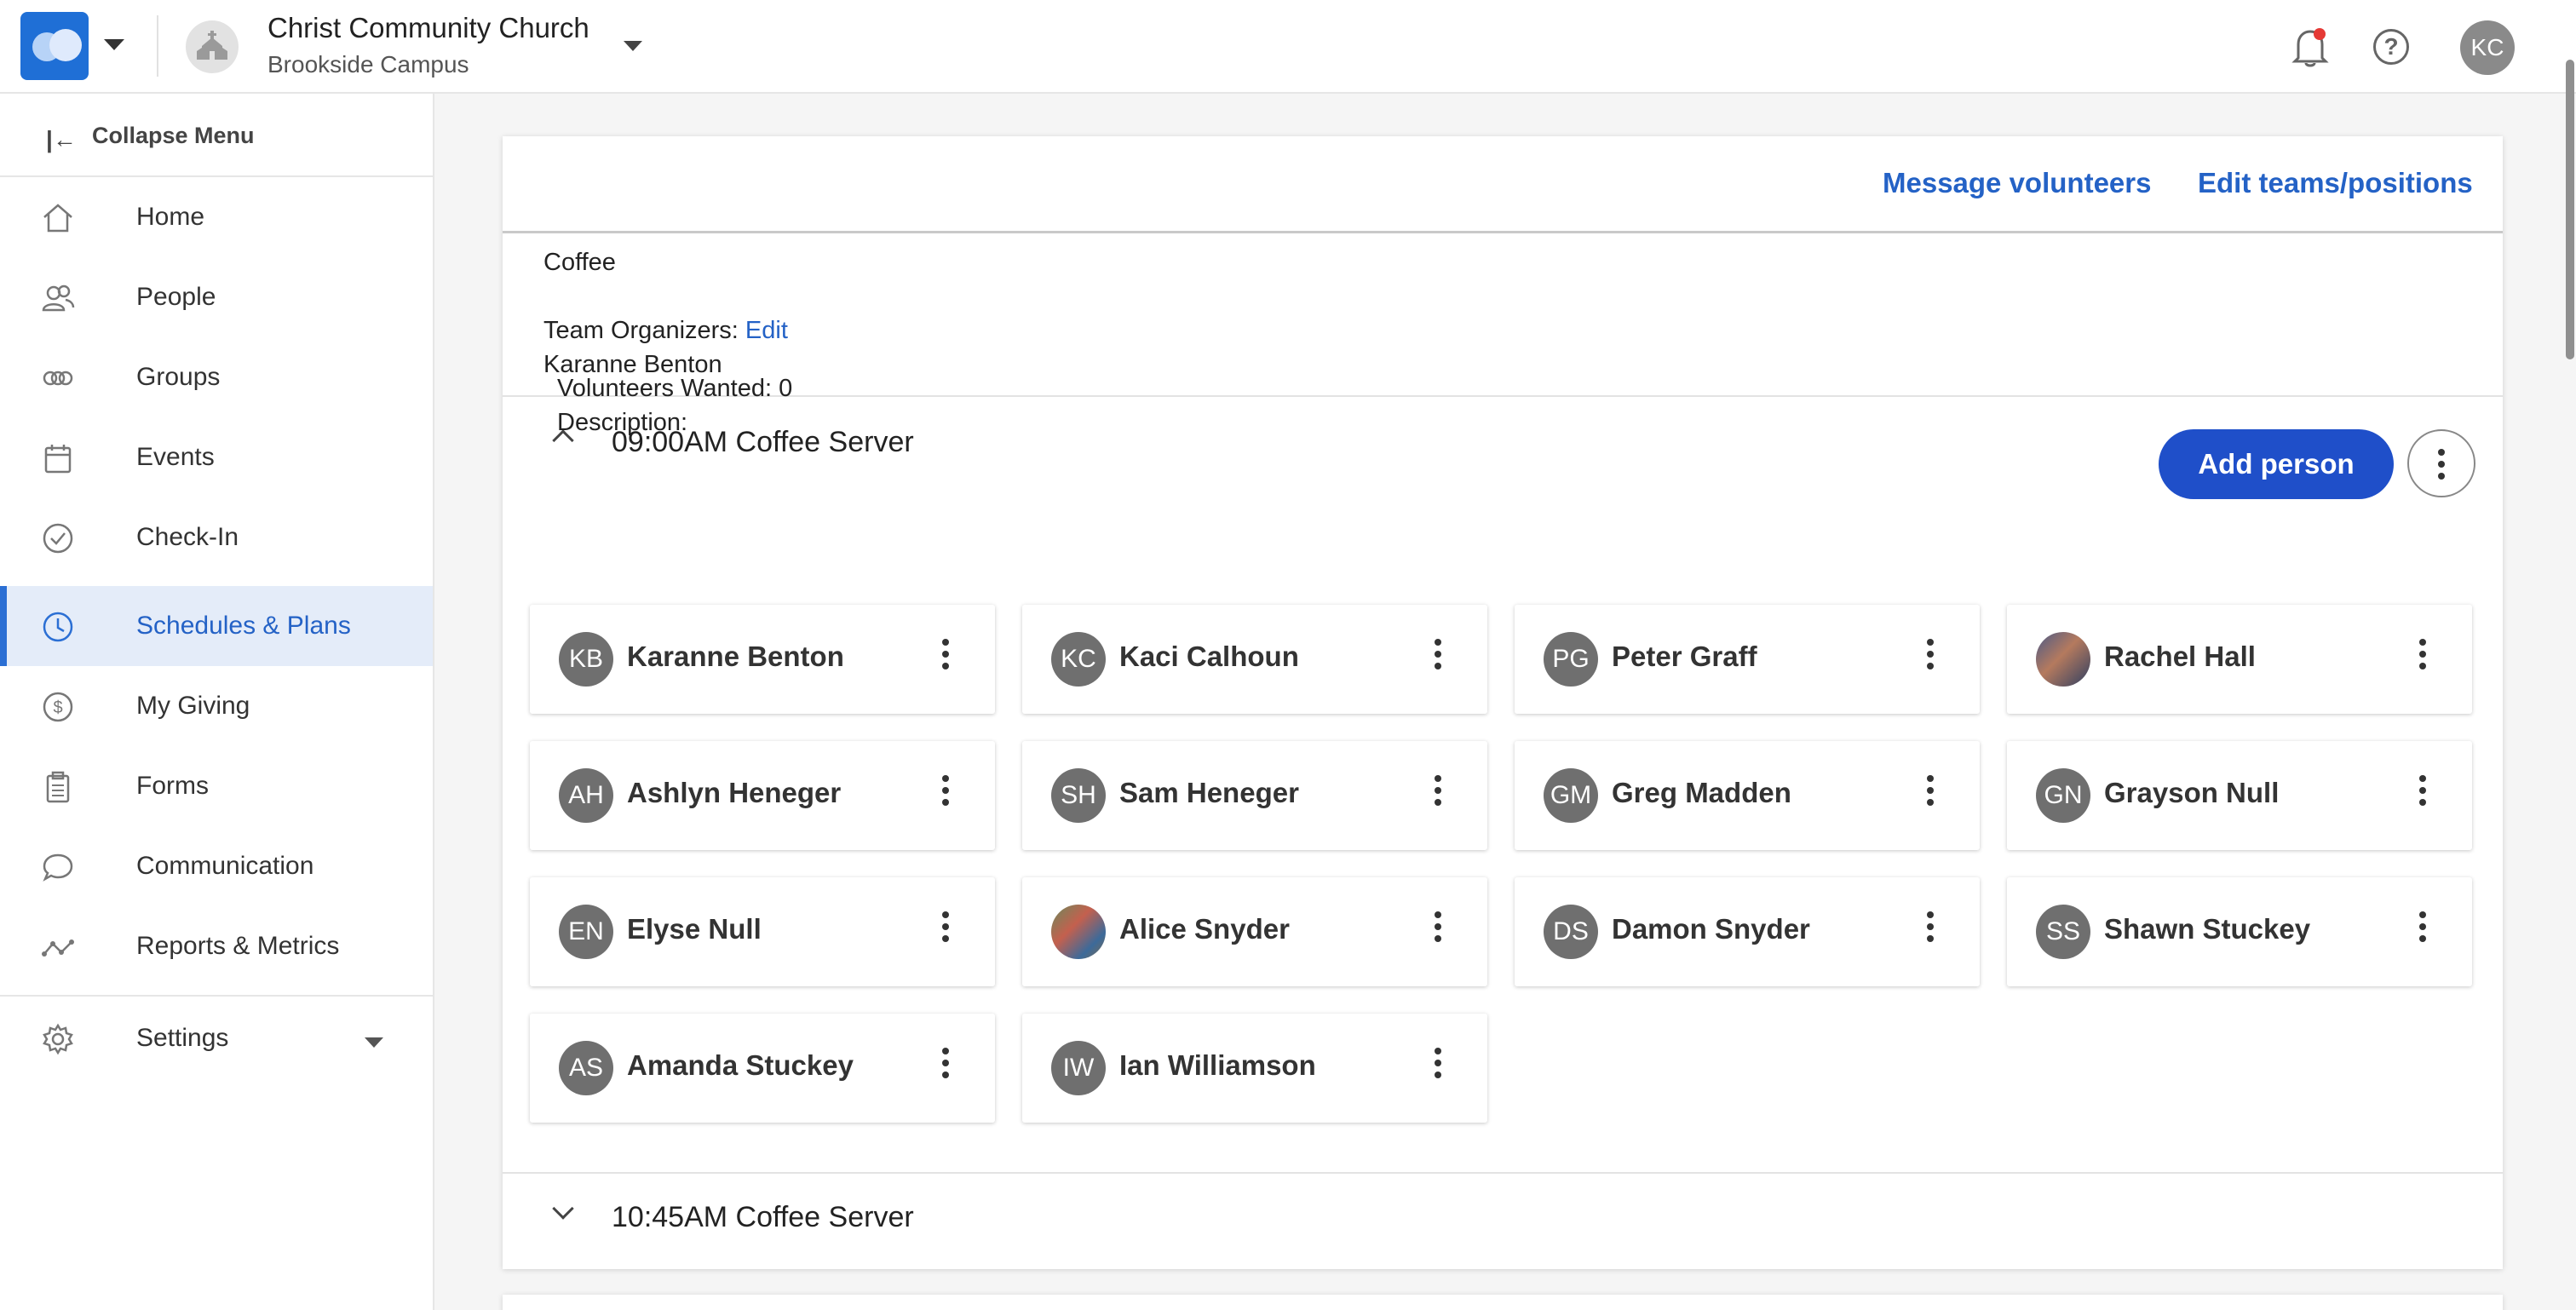 This screenshot has width=2576, height=1310. What do you see at coordinates (1748, 795) in the screenshot?
I see `volunteer-card: GM Greg Madden` at bounding box center [1748, 795].